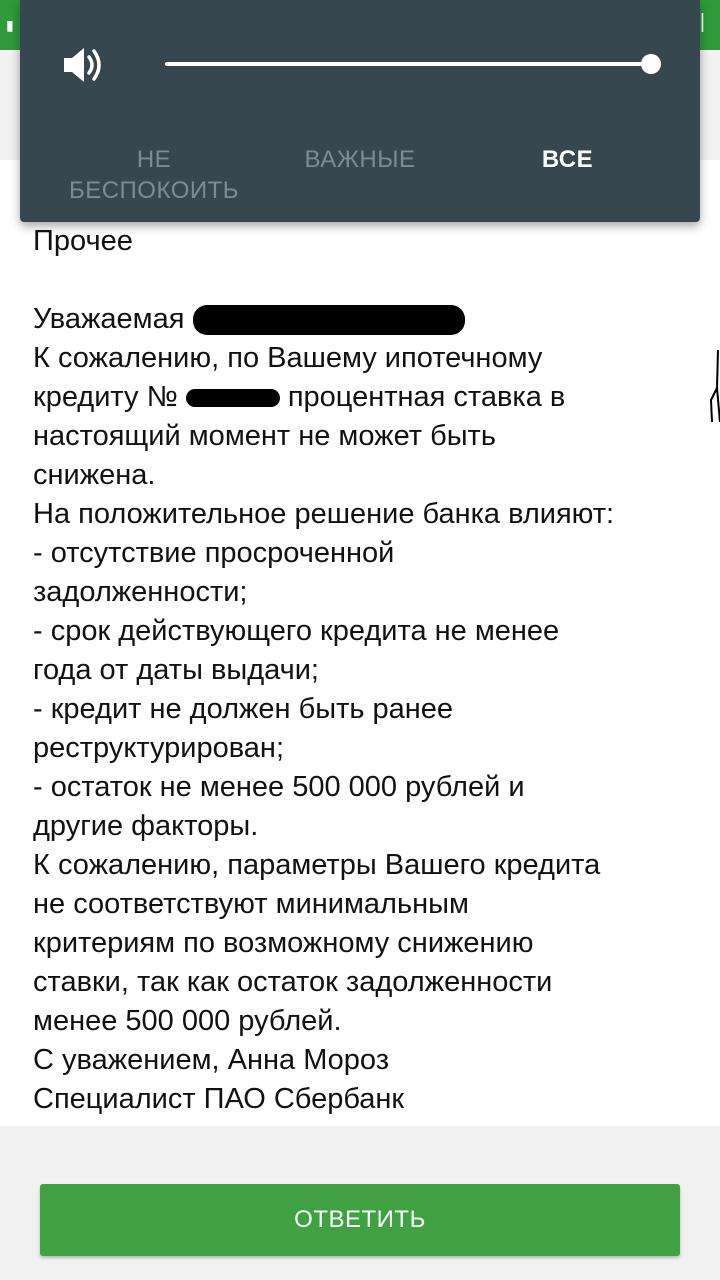  I want to click on signature-title: Специалист ПАО Сбербанк, so click(219, 1099).